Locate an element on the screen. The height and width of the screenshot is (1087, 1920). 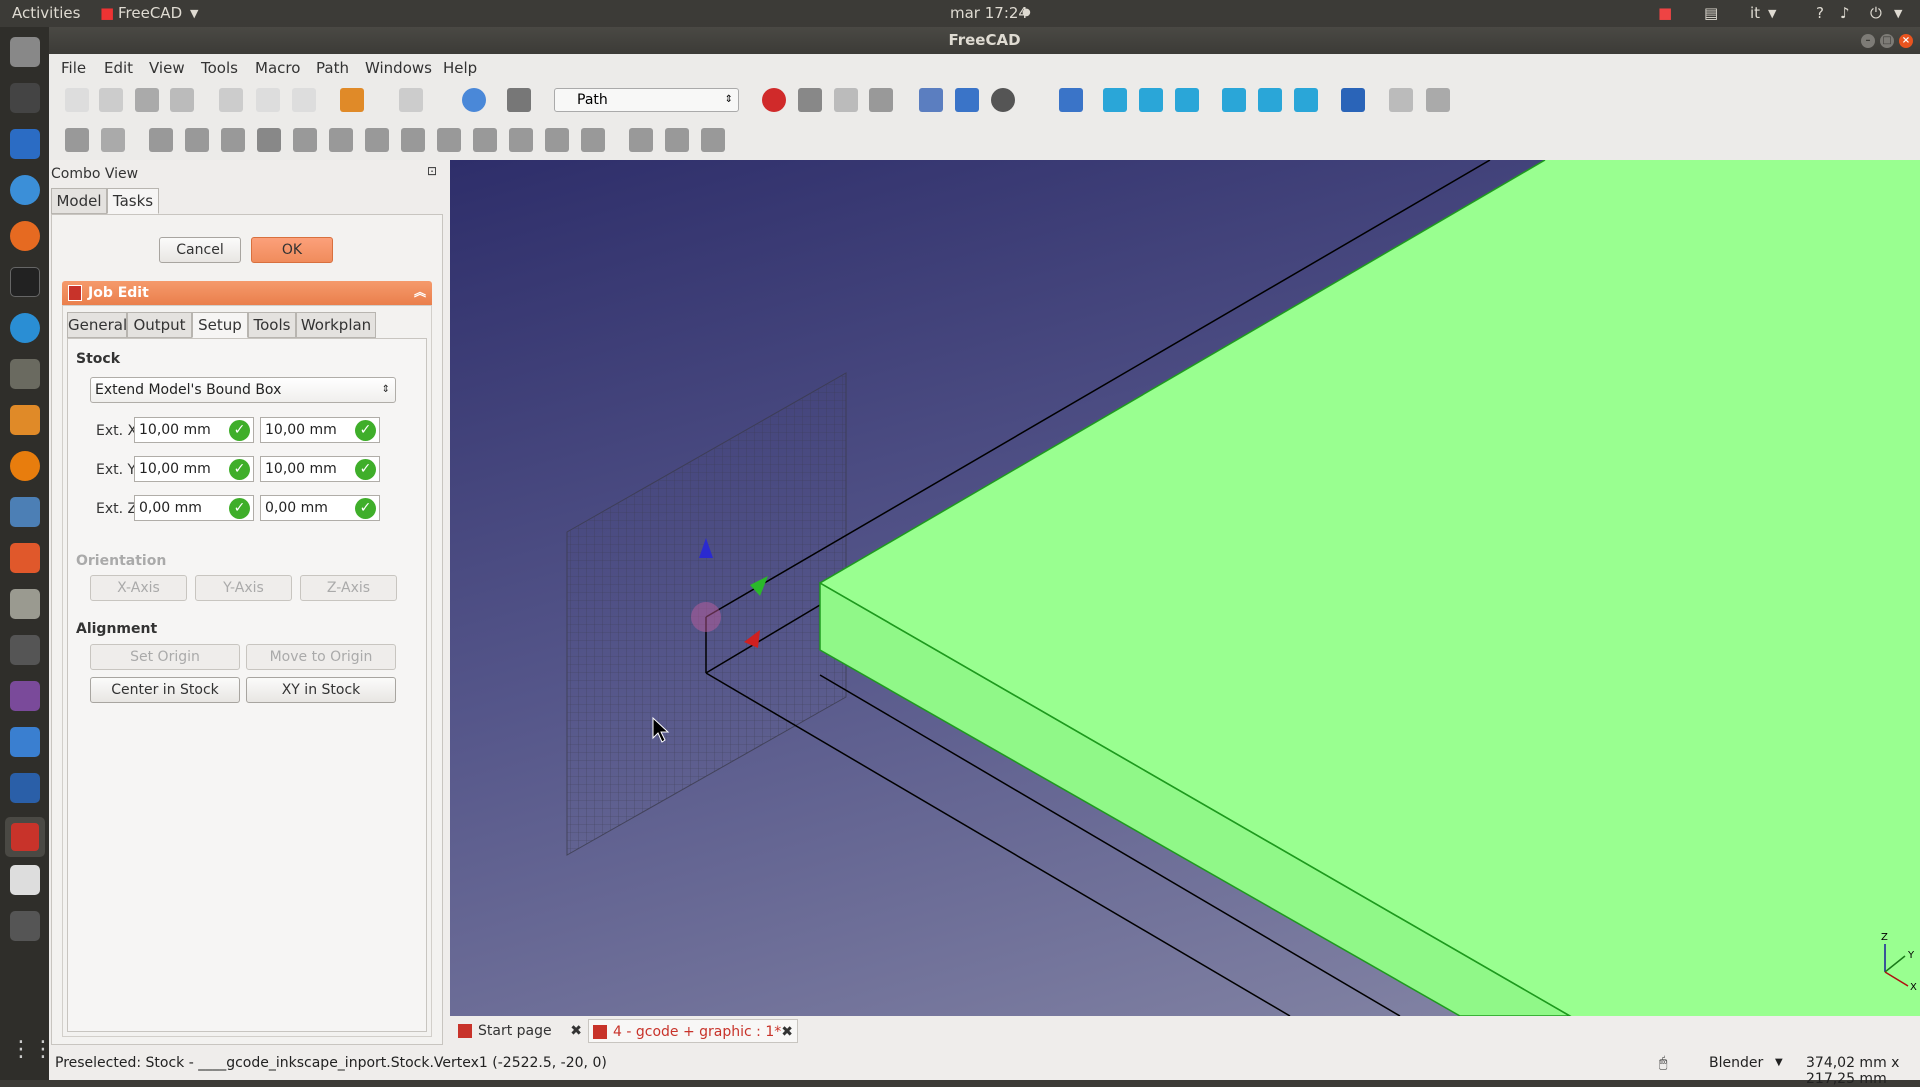
close-icon: × is located at coordinates (1906, 41).